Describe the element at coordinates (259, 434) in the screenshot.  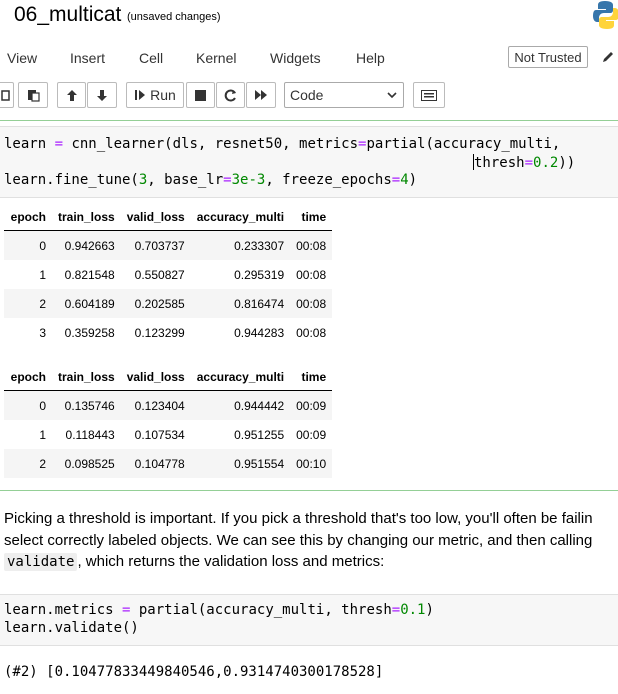
I see `accuracy-cell: 0.951255` at that location.